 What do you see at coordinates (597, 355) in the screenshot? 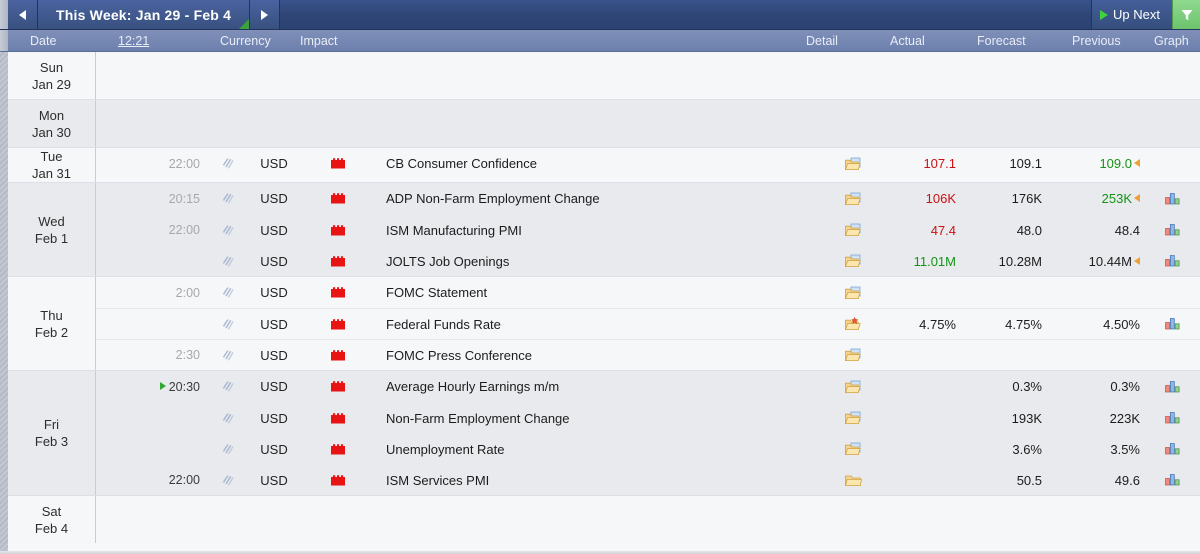
I see `event-title: FOMC Press Conference` at bounding box center [597, 355].